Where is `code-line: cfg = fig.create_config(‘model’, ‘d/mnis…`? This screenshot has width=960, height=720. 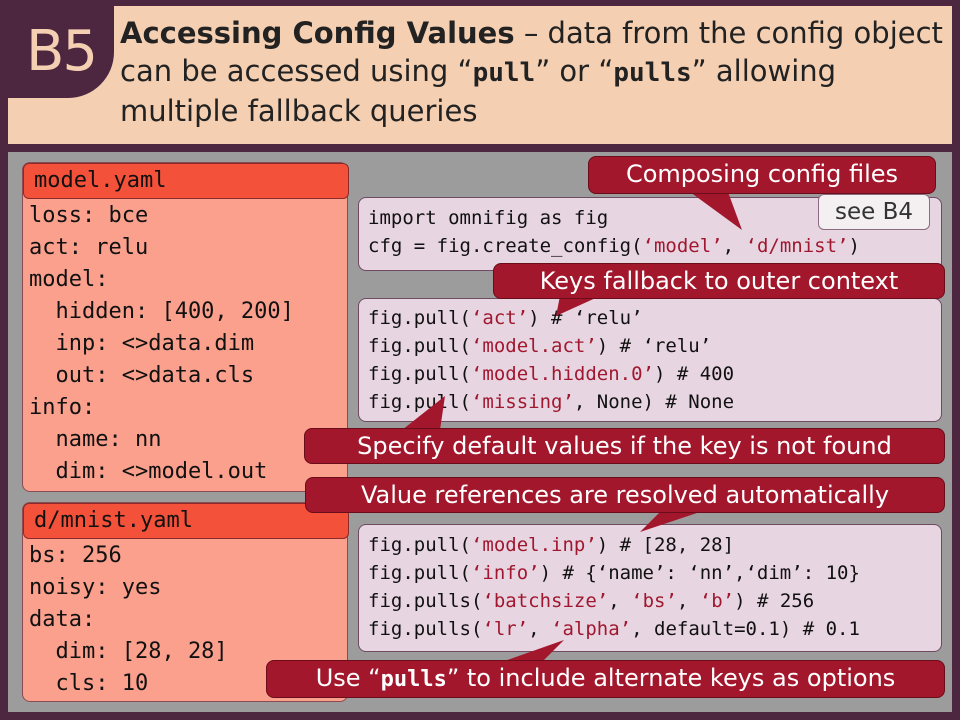 code-line: cfg = fig.create_config(‘model’, ‘d/mnis… is located at coordinates (614, 246).